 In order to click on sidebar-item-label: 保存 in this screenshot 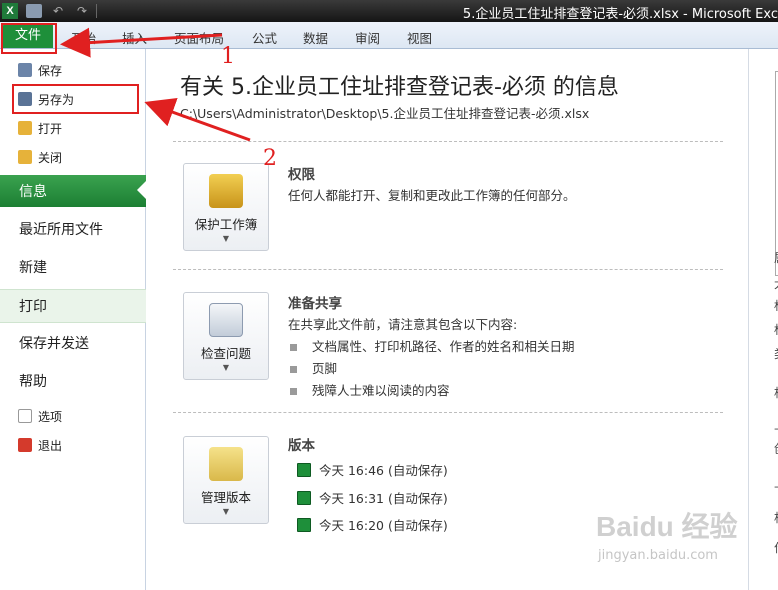, I will do `click(50, 70)`.